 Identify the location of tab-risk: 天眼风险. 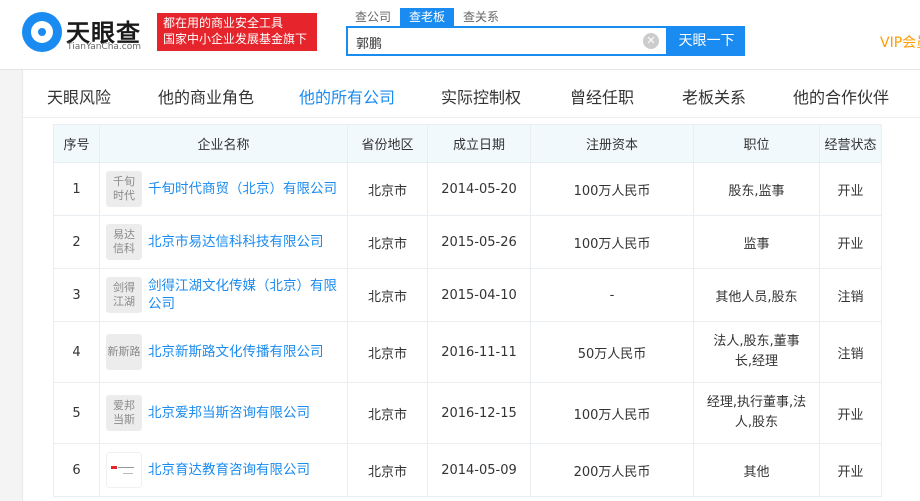
(79, 96).